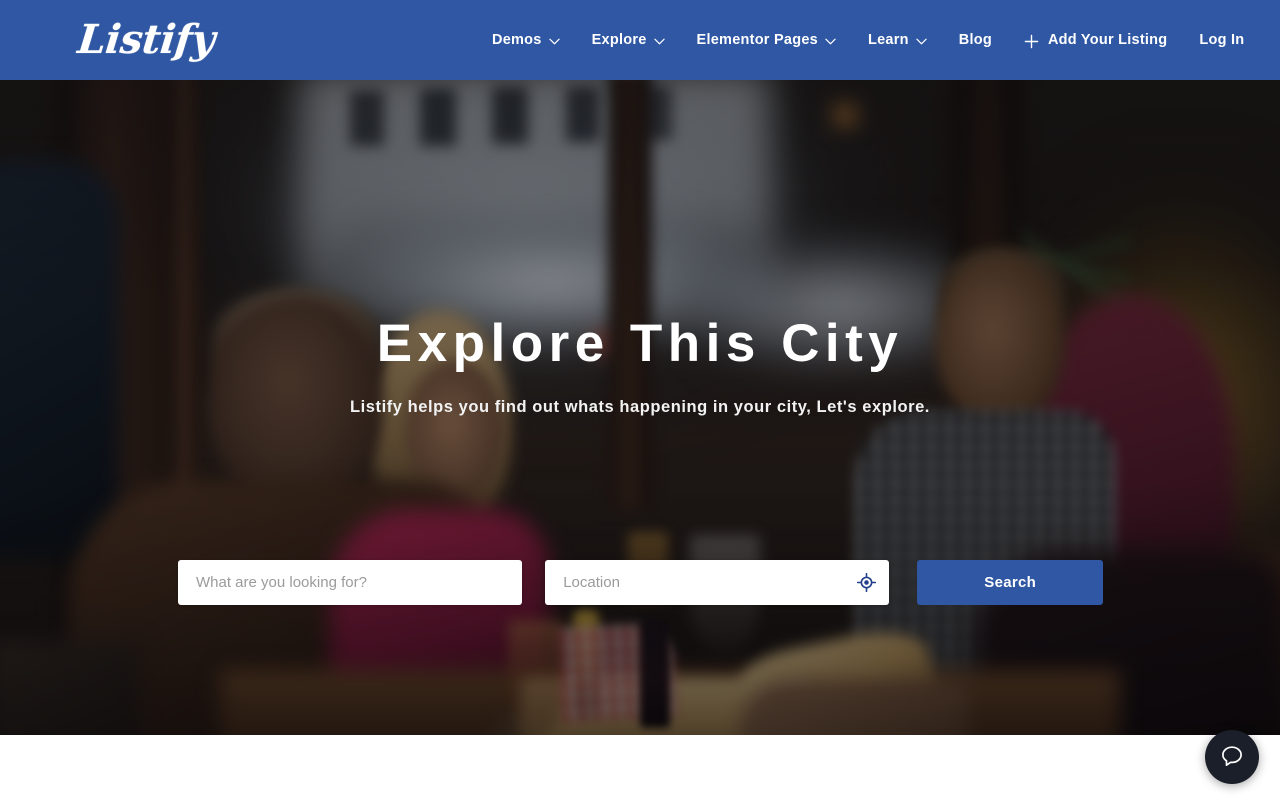 This screenshot has width=1280, height=800. I want to click on listify-logo-text: Listify, so click(146, 39).